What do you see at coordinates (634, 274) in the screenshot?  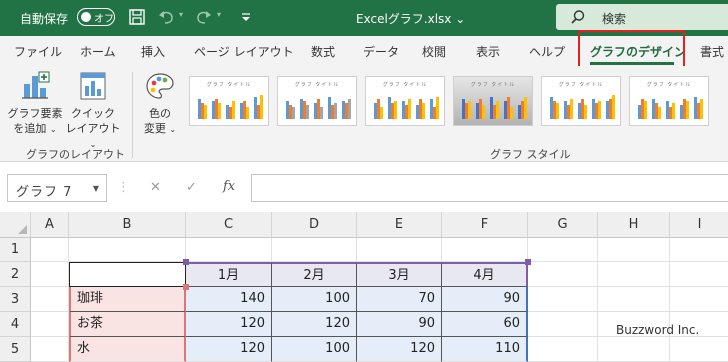 I see `cell-h2` at bounding box center [634, 274].